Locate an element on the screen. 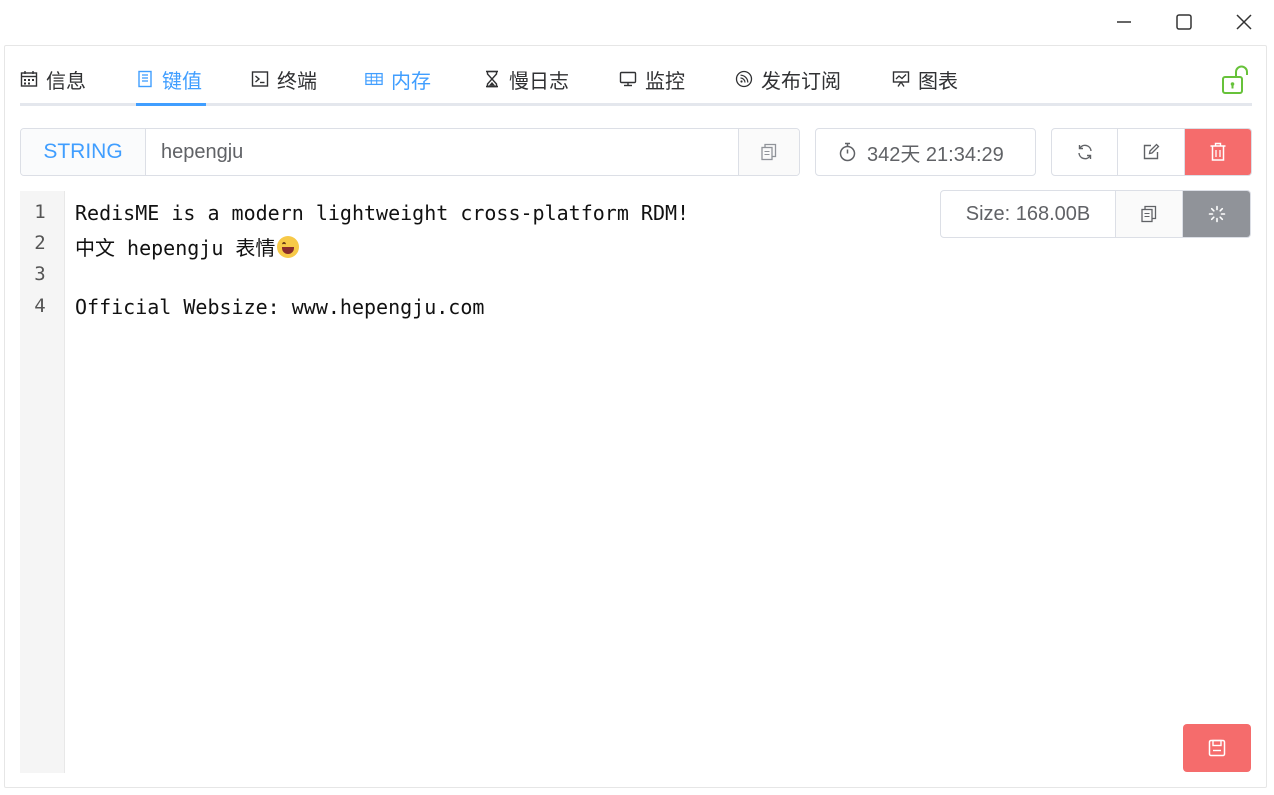 This screenshot has width=1274, height=795. ttl-button: 342天 21:34:29 is located at coordinates (925, 152).